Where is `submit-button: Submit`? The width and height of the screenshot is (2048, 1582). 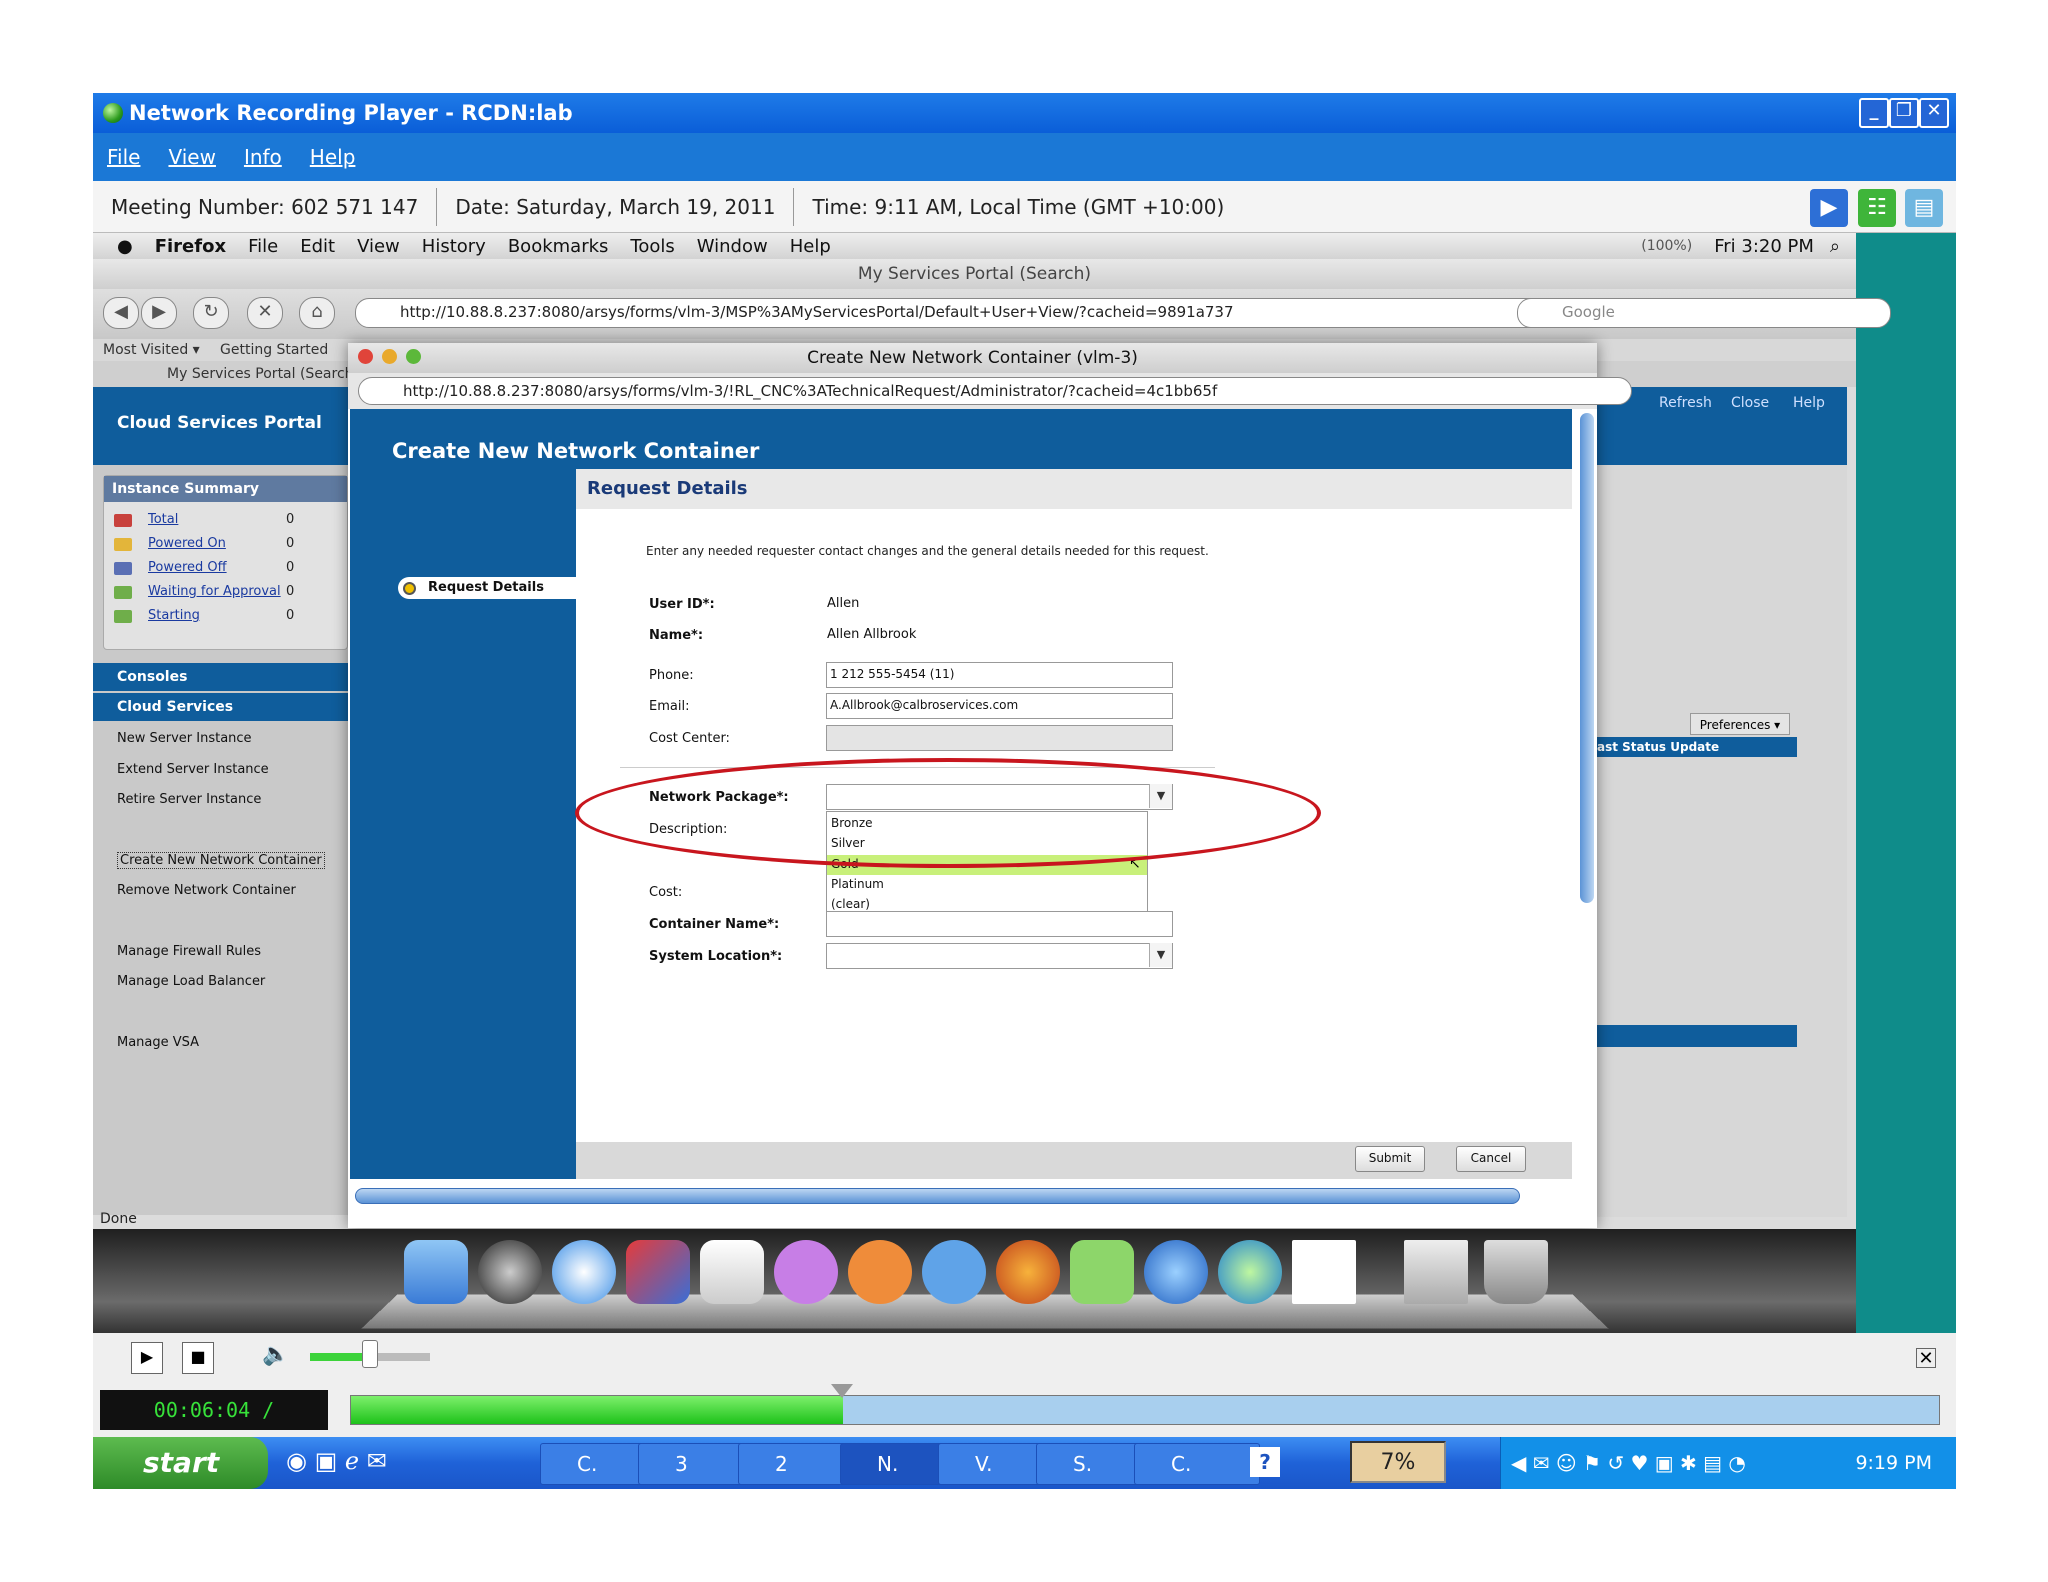 submit-button: Submit is located at coordinates (1390, 1159).